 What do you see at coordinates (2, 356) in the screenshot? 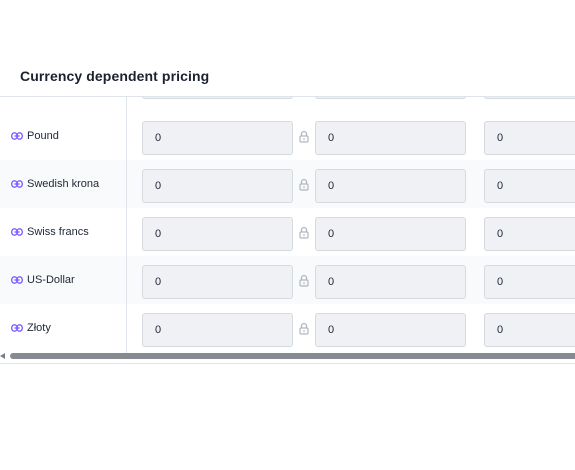
I see `scroll-left-arrow-icon` at bounding box center [2, 356].